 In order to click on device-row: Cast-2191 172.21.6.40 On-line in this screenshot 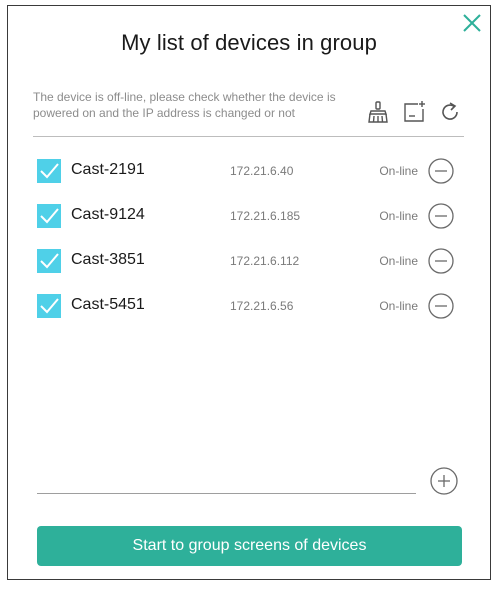, I will do `click(248, 176)`.